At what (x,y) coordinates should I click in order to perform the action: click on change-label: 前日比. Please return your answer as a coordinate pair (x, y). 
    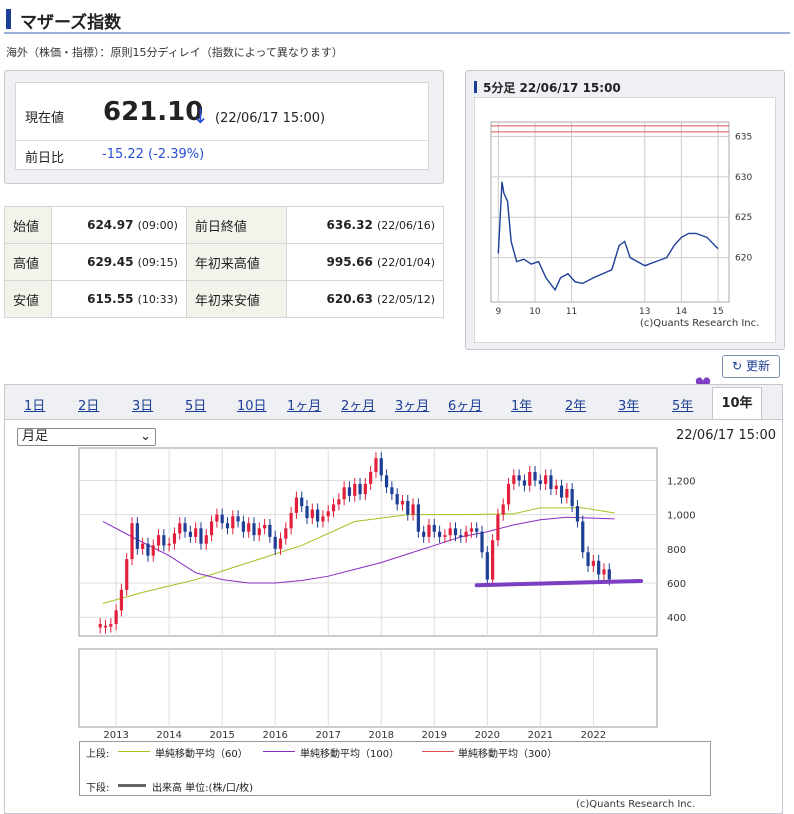
    Looking at the image, I should click on (45, 158).